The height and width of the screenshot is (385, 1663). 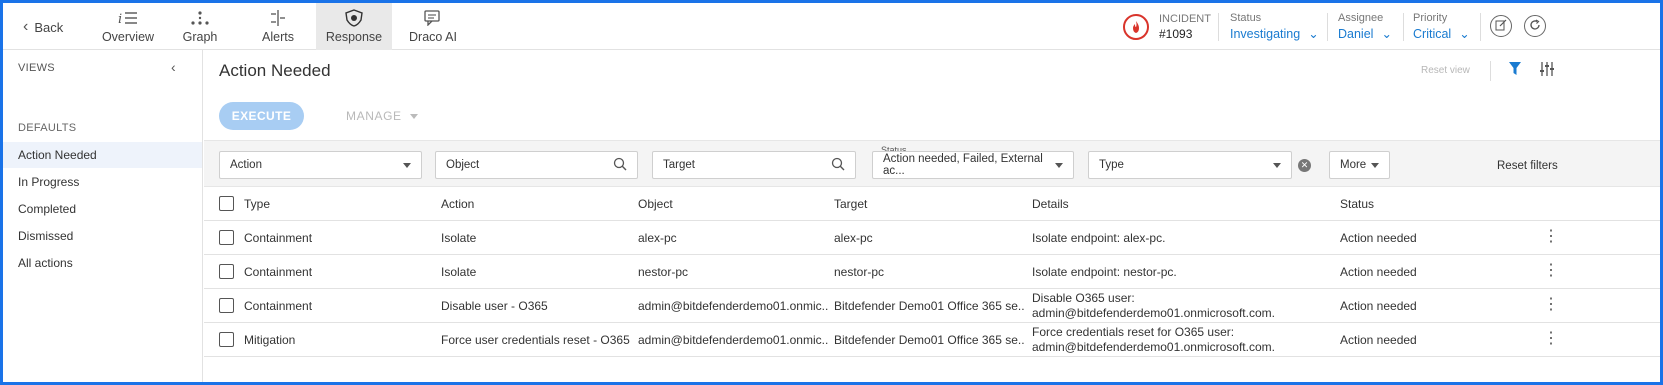 What do you see at coordinates (47, 128) in the screenshot?
I see `sidebar-section-title: DEFAULTS` at bounding box center [47, 128].